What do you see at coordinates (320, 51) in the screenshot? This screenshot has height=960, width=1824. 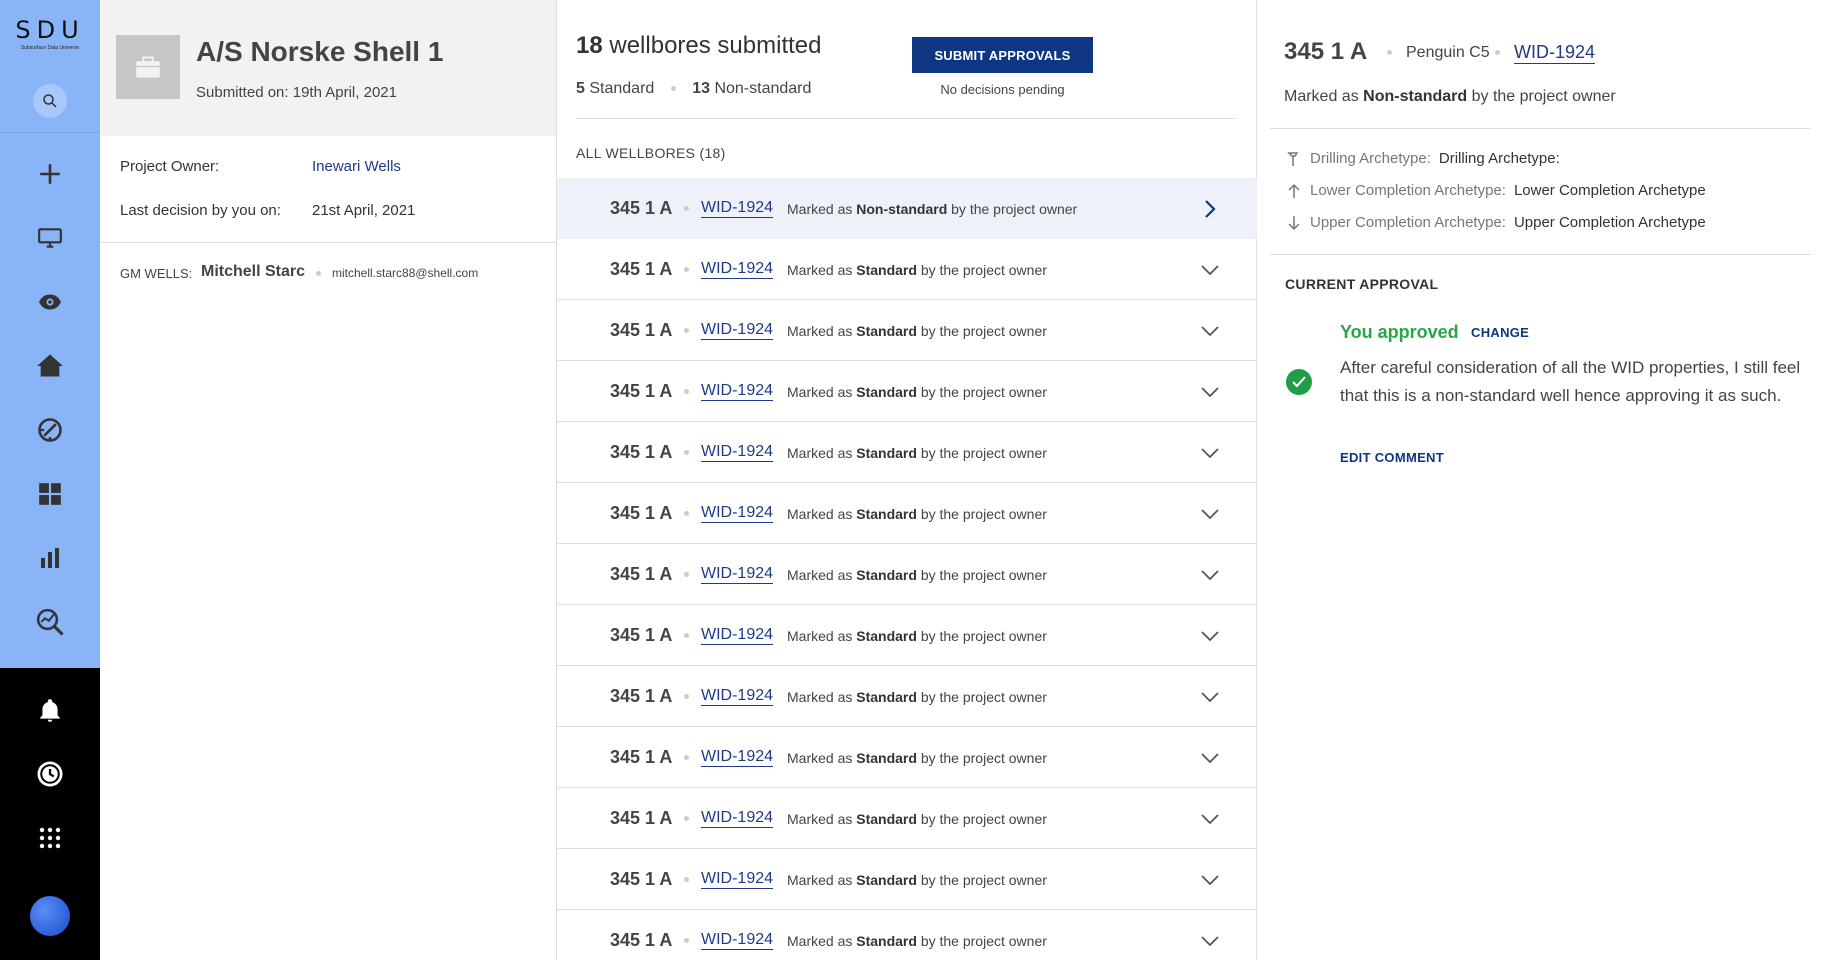 I see `project-title: A/S Norske Shell 1` at bounding box center [320, 51].